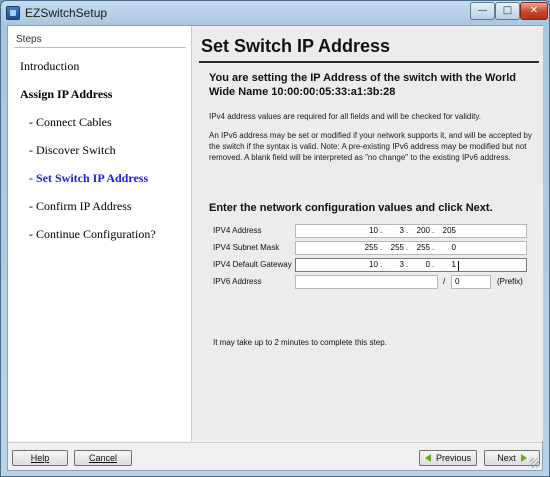 The image size is (550, 477). Describe the element at coordinates (100, 47) in the screenshot. I see `sidebar-divider` at that location.